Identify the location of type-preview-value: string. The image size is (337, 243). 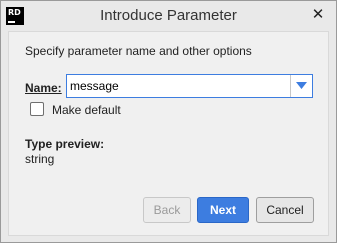
(40, 159).